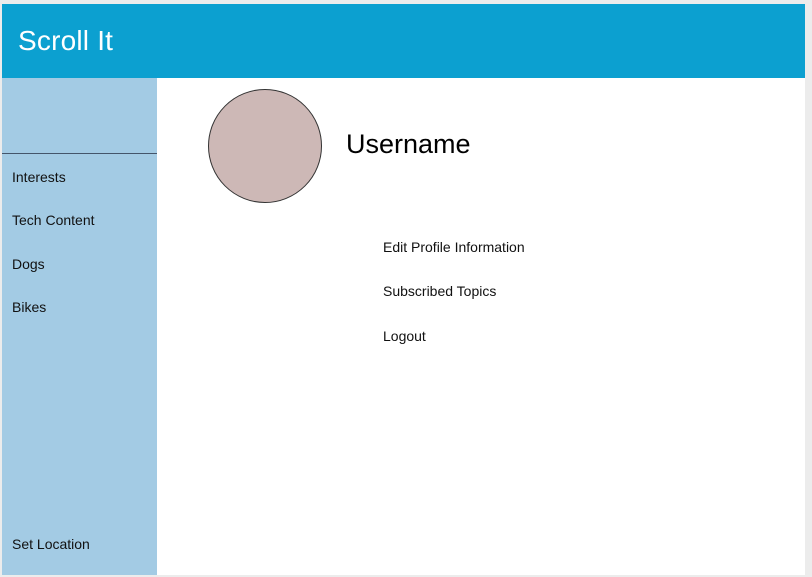 The height and width of the screenshot is (577, 812). What do you see at coordinates (29, 307) in the screenshot?
I see `sidebar-item-bikes: Bikes` at bounding box center [29, 307].